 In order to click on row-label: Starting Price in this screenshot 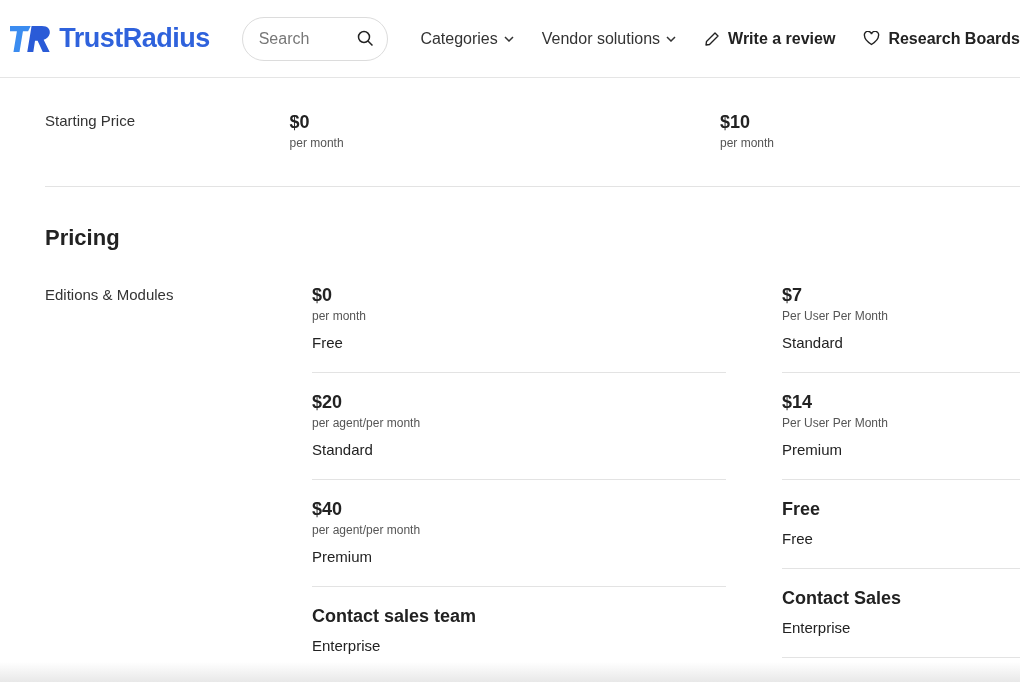, I will do `click(91, 121)`.